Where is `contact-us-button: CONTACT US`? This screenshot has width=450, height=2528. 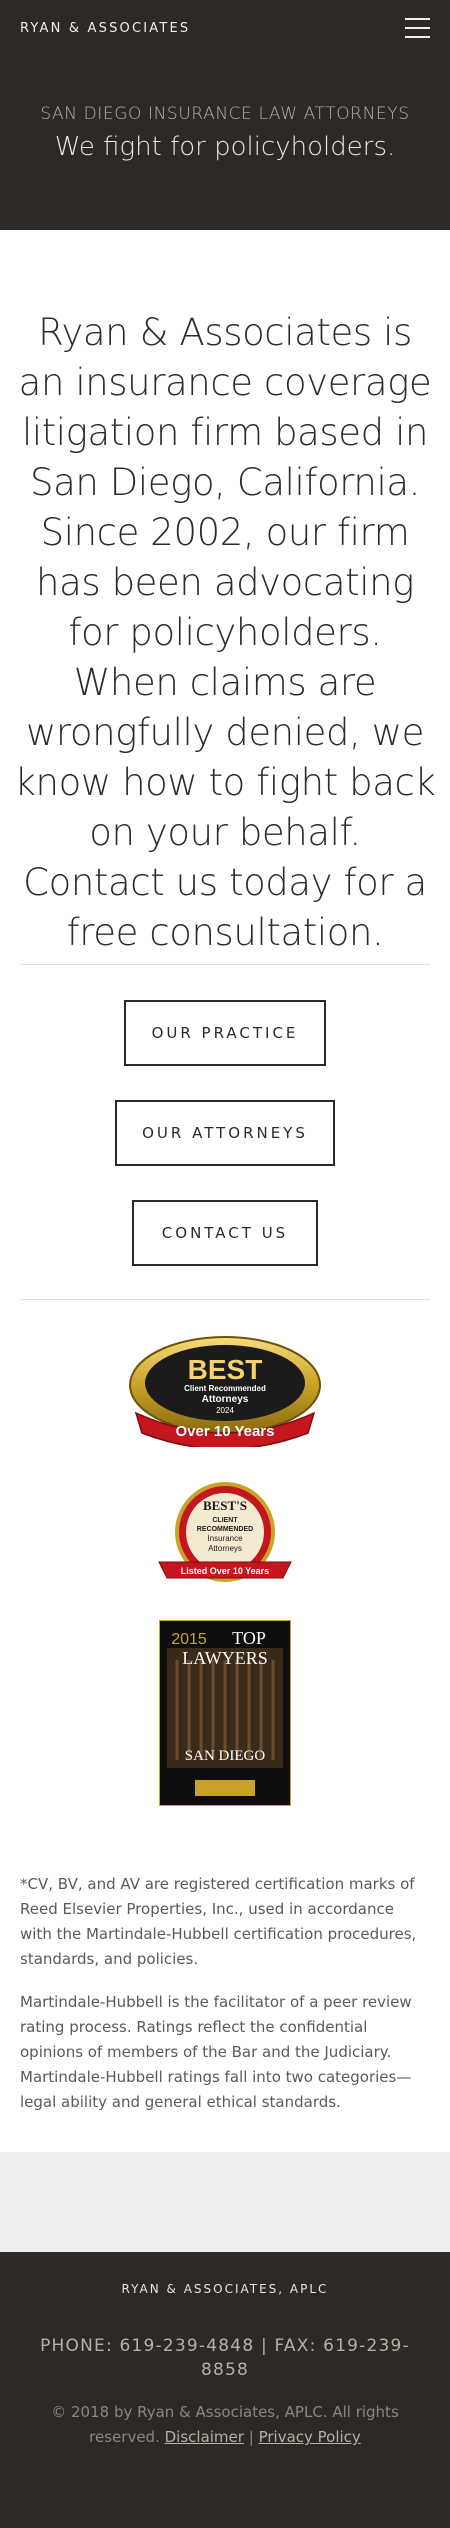 contact-us-button: CONTACT US is located at coordinates (225, 1233).